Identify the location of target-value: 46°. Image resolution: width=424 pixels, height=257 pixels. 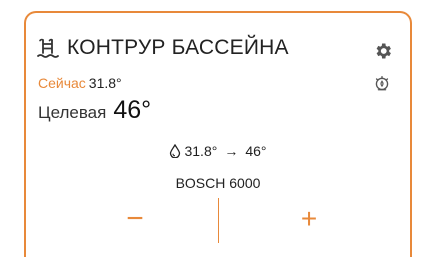
(132, 110).